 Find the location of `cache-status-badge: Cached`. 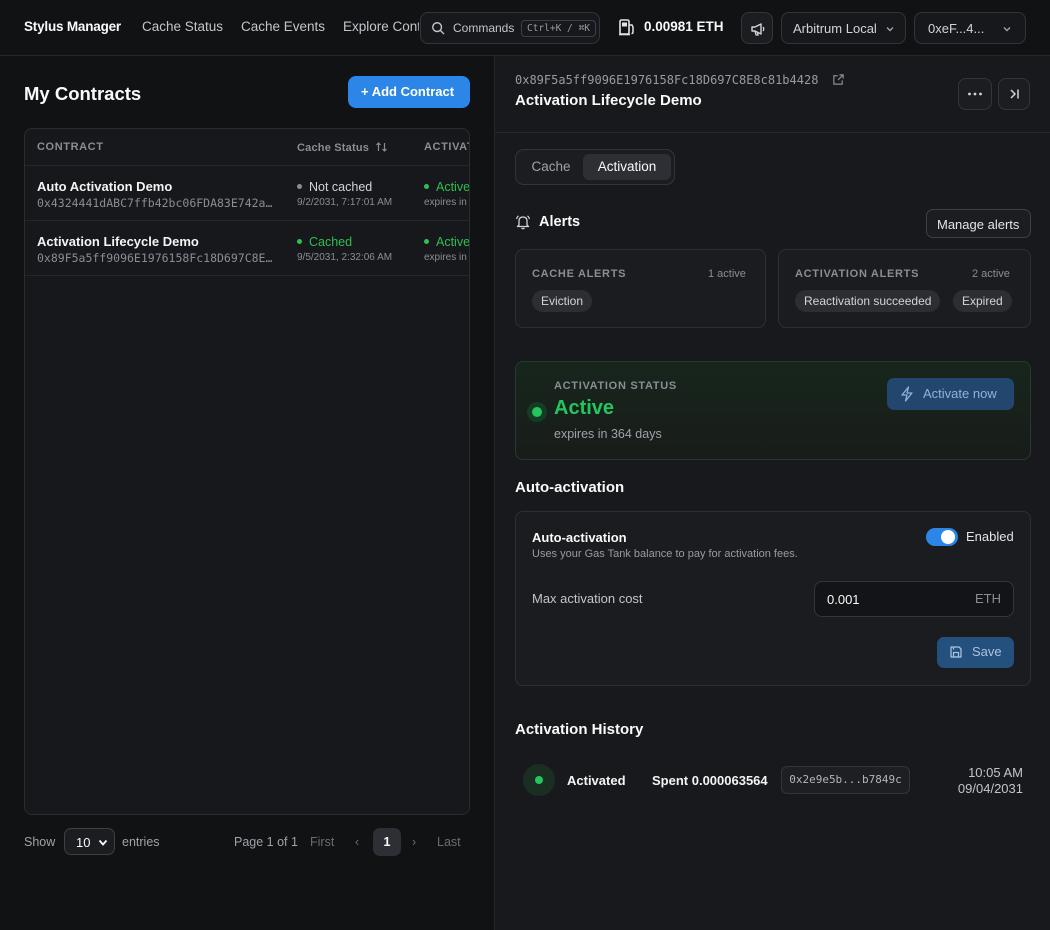

cache-status-badge: Cached is located at coordinates (324, 242).